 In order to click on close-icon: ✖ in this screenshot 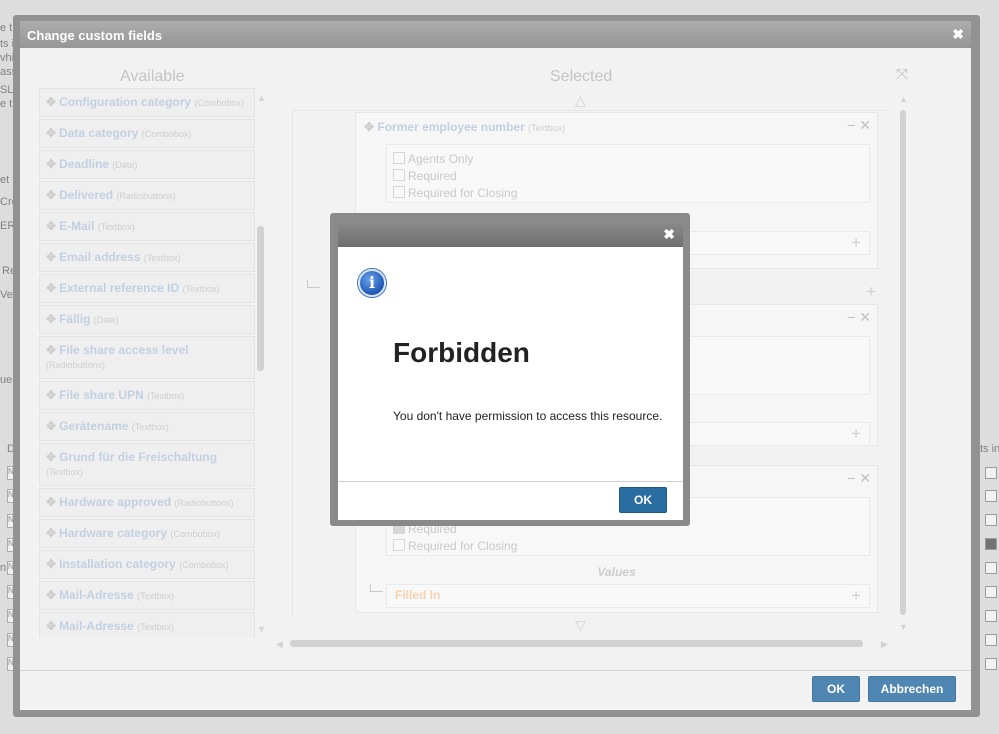, I will do `click(669, 234)`.